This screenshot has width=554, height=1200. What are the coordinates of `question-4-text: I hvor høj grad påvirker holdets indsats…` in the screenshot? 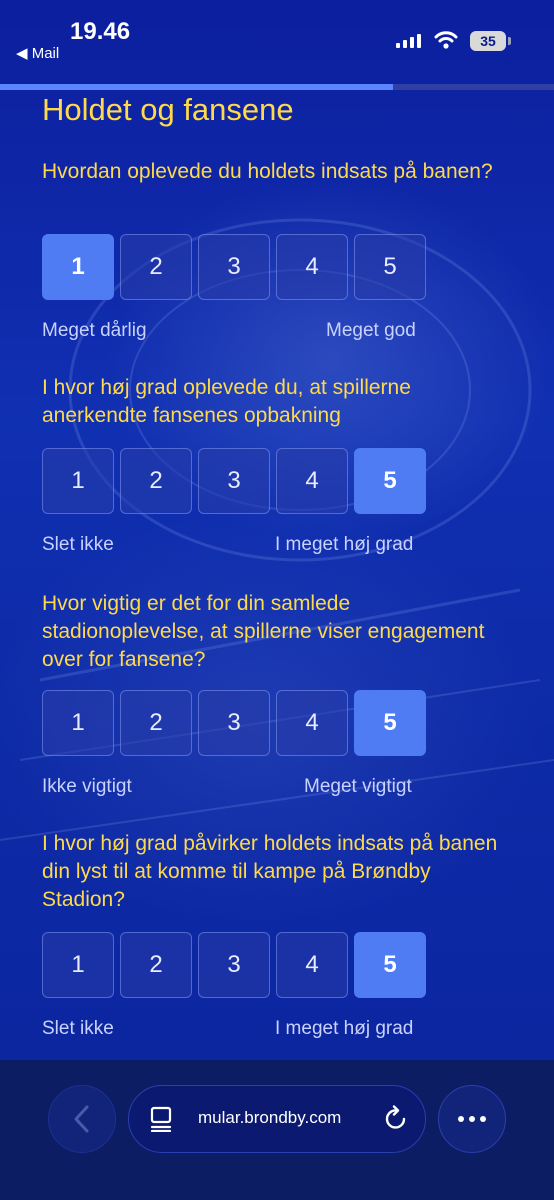 It's located at (270, 871).